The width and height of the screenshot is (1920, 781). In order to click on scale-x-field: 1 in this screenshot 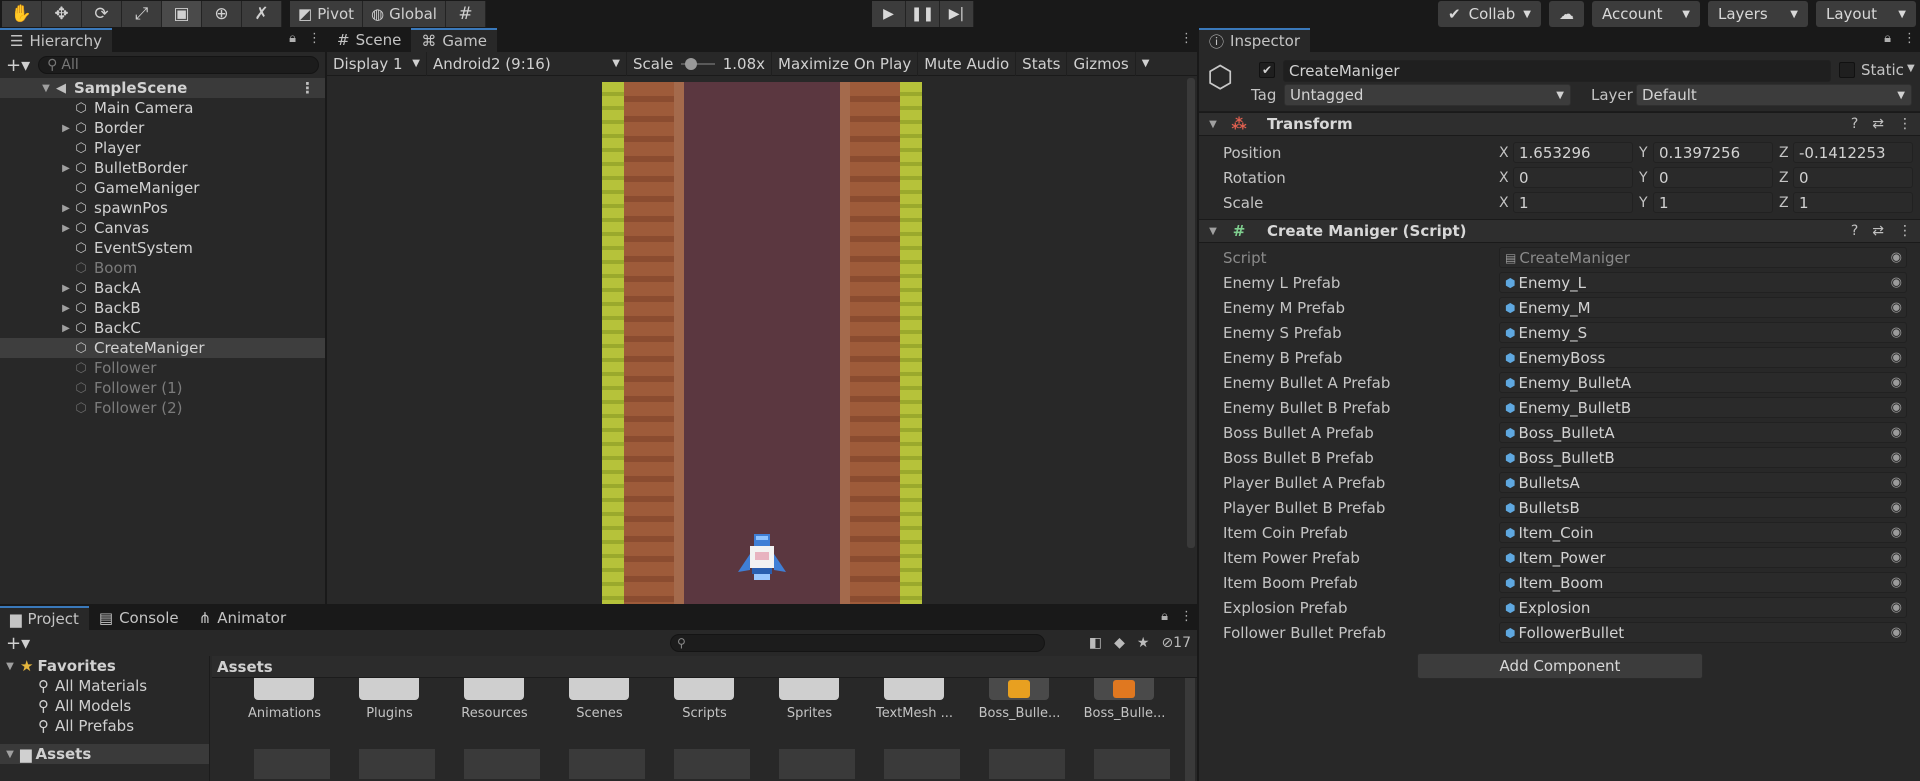, I will do `click(1573, 202)`.